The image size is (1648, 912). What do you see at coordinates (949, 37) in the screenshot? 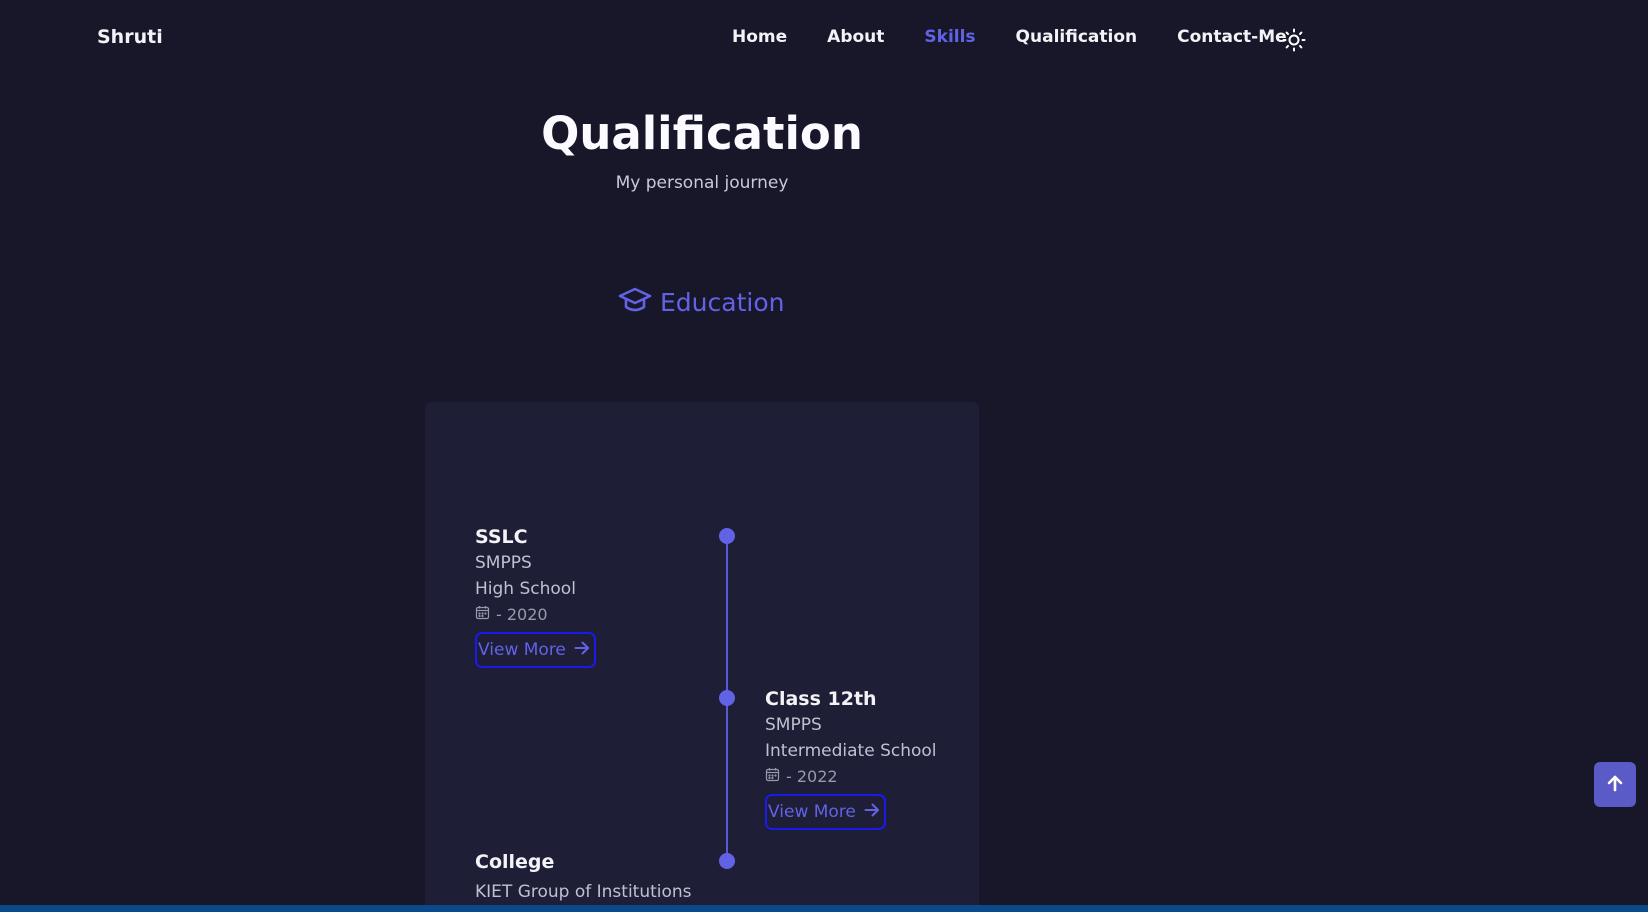
I see `nav-link-skills: Skills` at bounding box center [949, 37].